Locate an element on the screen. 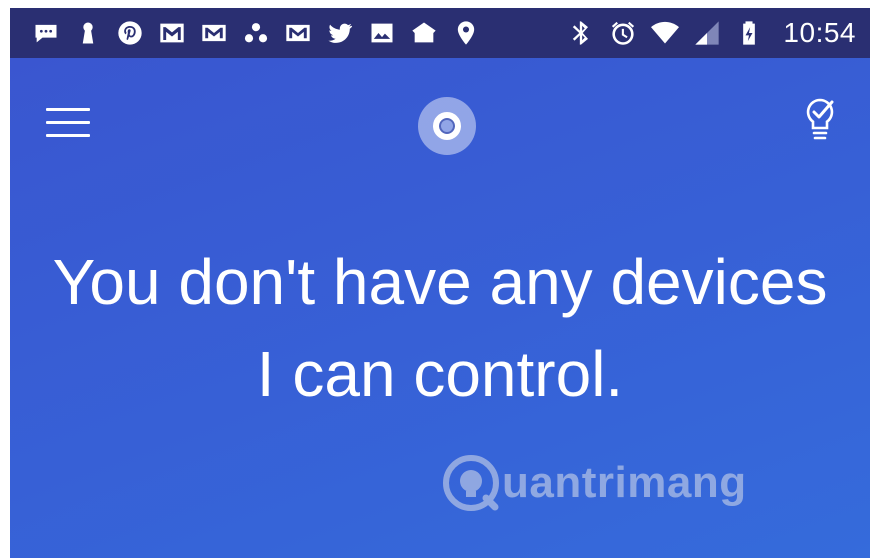 The width and height of the screenshot is (870, 558). watermark-logo-icon is located at coordinates (471, 483).